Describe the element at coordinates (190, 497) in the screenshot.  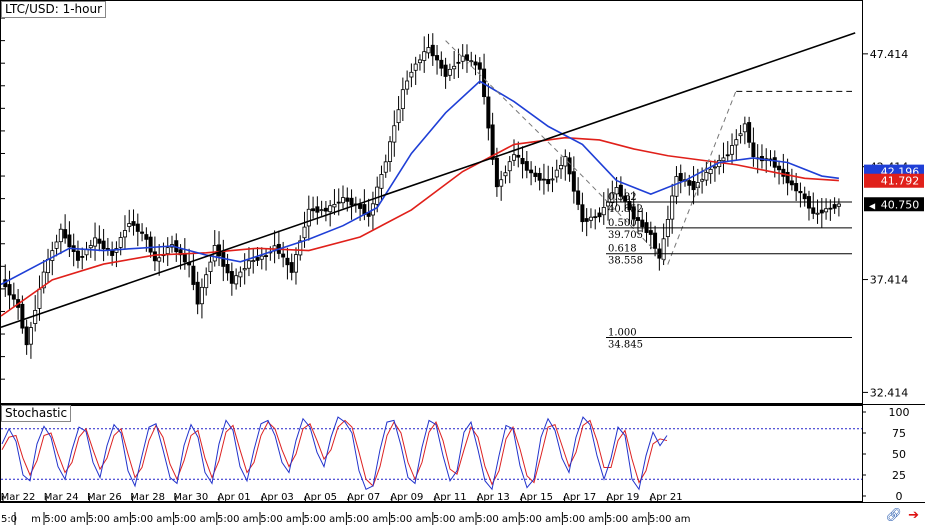
I see `date-label: Mar 30` at that location.